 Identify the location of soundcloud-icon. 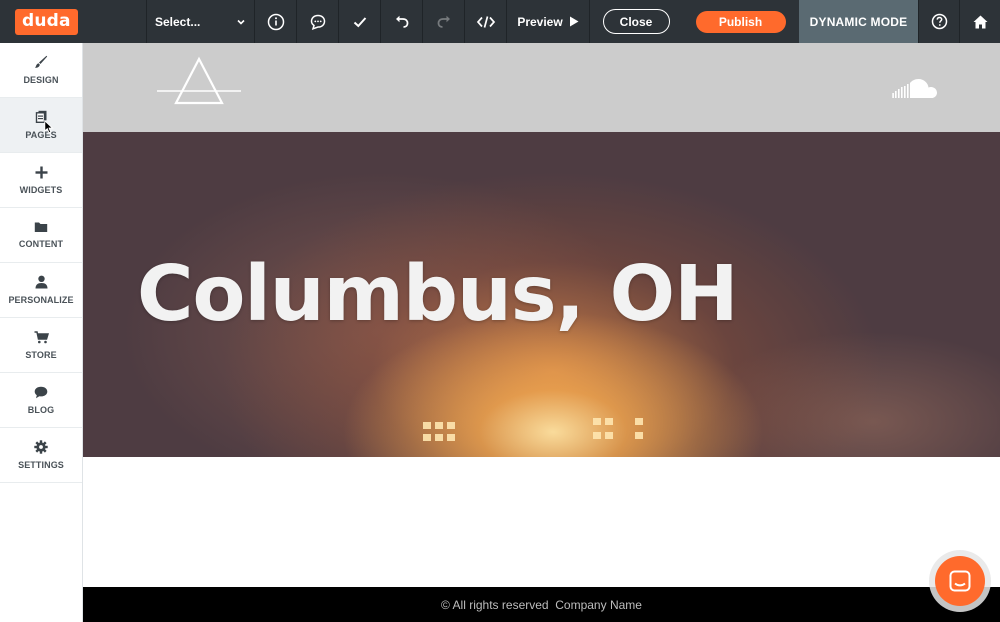
(915, 88).